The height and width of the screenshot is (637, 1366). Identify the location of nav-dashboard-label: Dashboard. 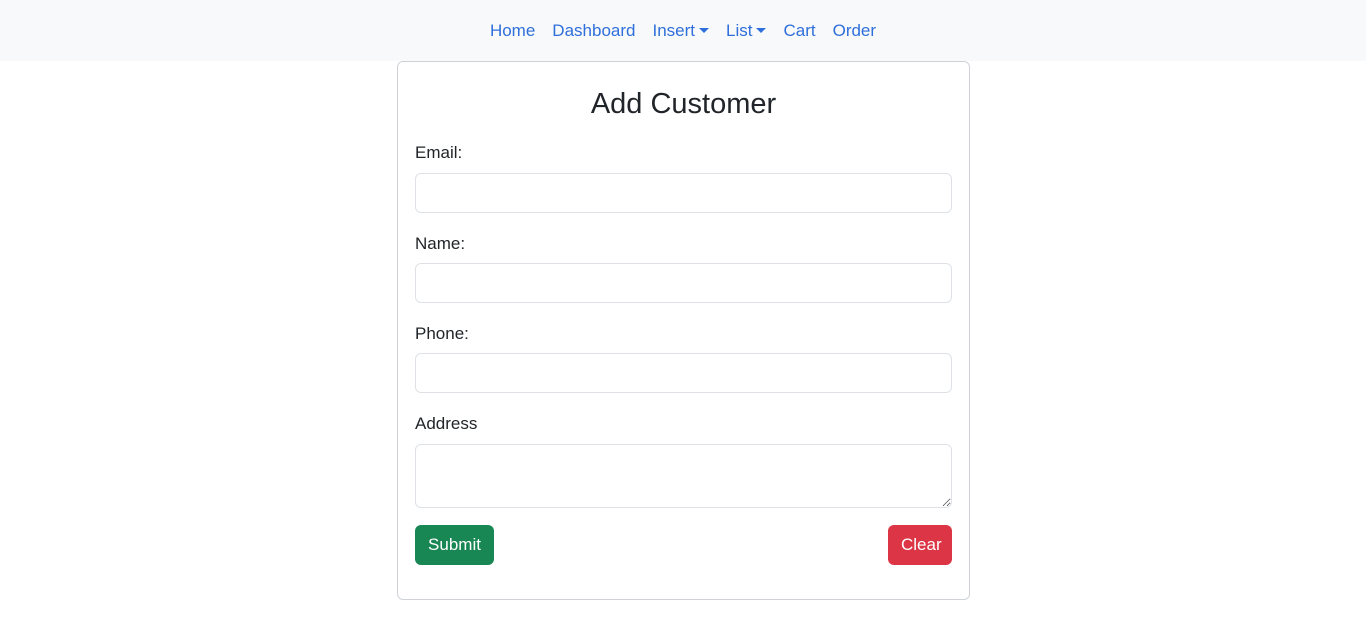
(594, 30).